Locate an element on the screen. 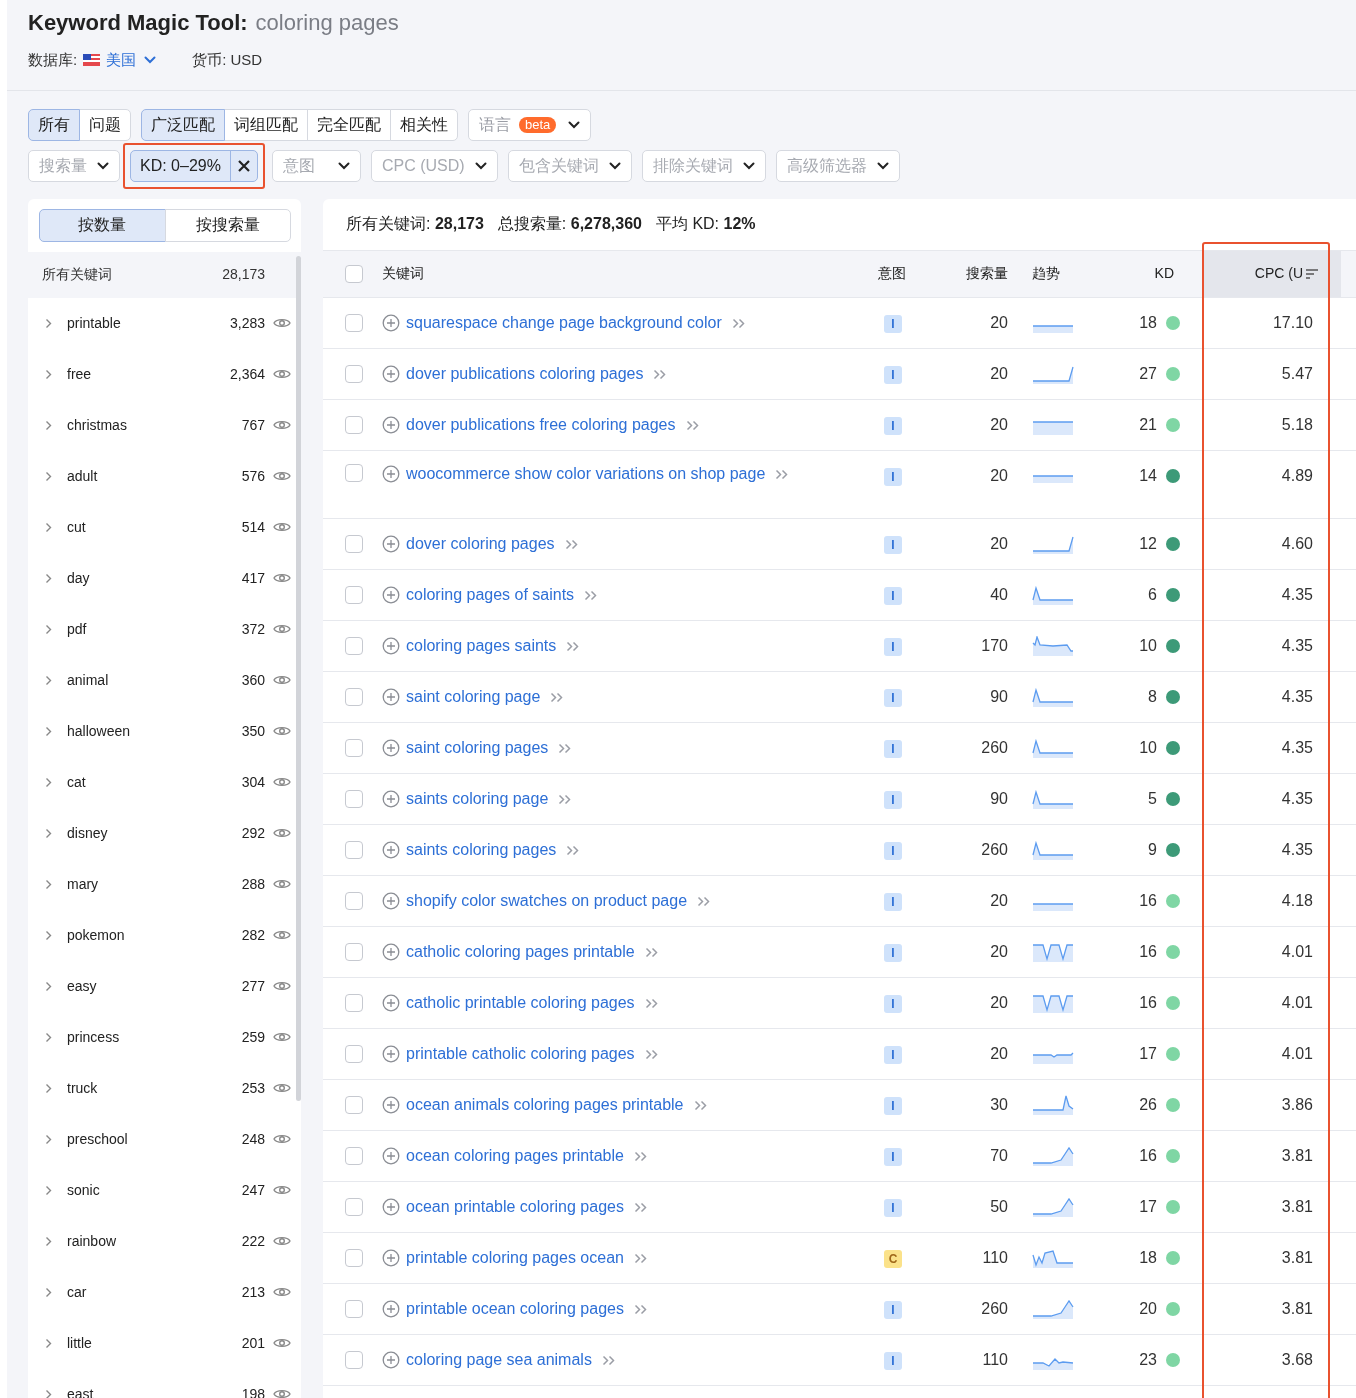 Image resolution: width=1356 pixels, height=1398 pixels. keyword-group-item: preschool 248 is located at coordinates (161, 1139).